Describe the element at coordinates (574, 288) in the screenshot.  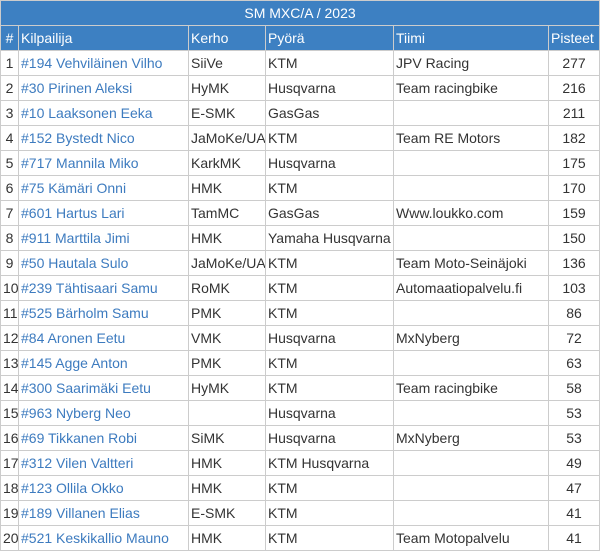
I see `points-cell: 103` at that location.